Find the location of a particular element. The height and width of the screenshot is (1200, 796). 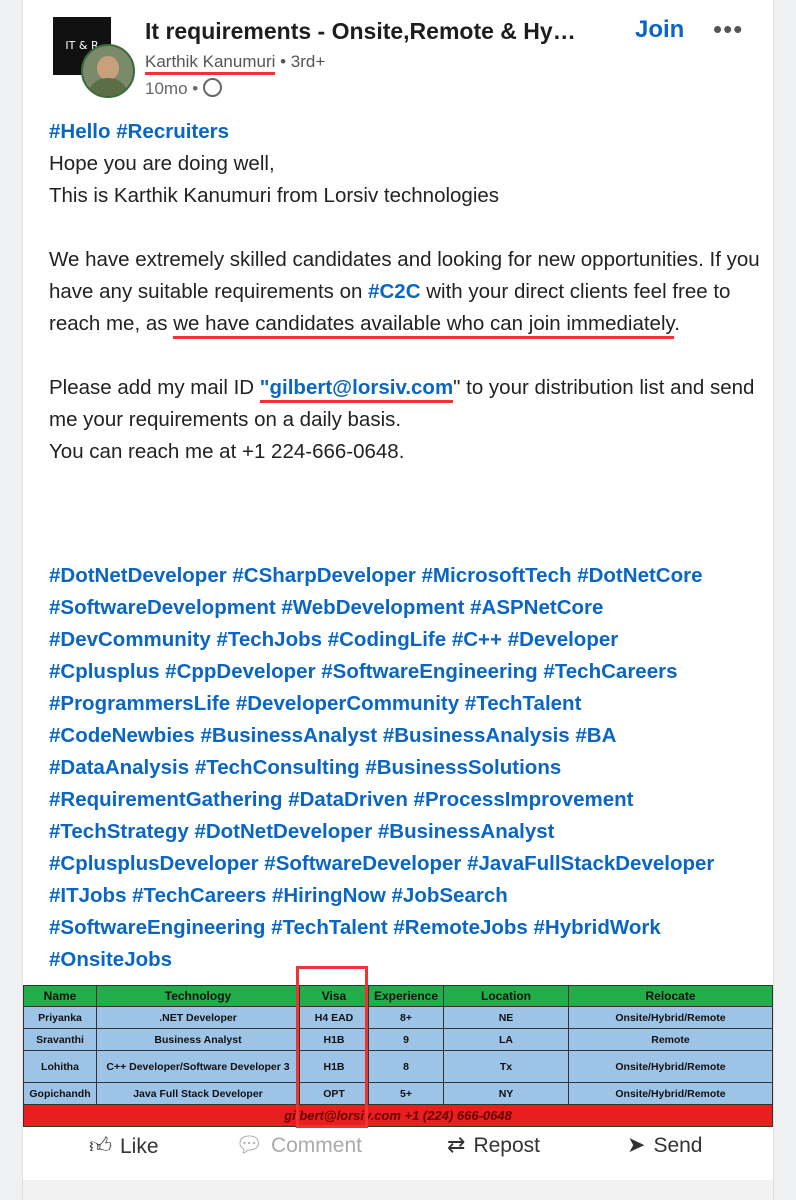

col-header: Location is located at coordinates (506, 996).